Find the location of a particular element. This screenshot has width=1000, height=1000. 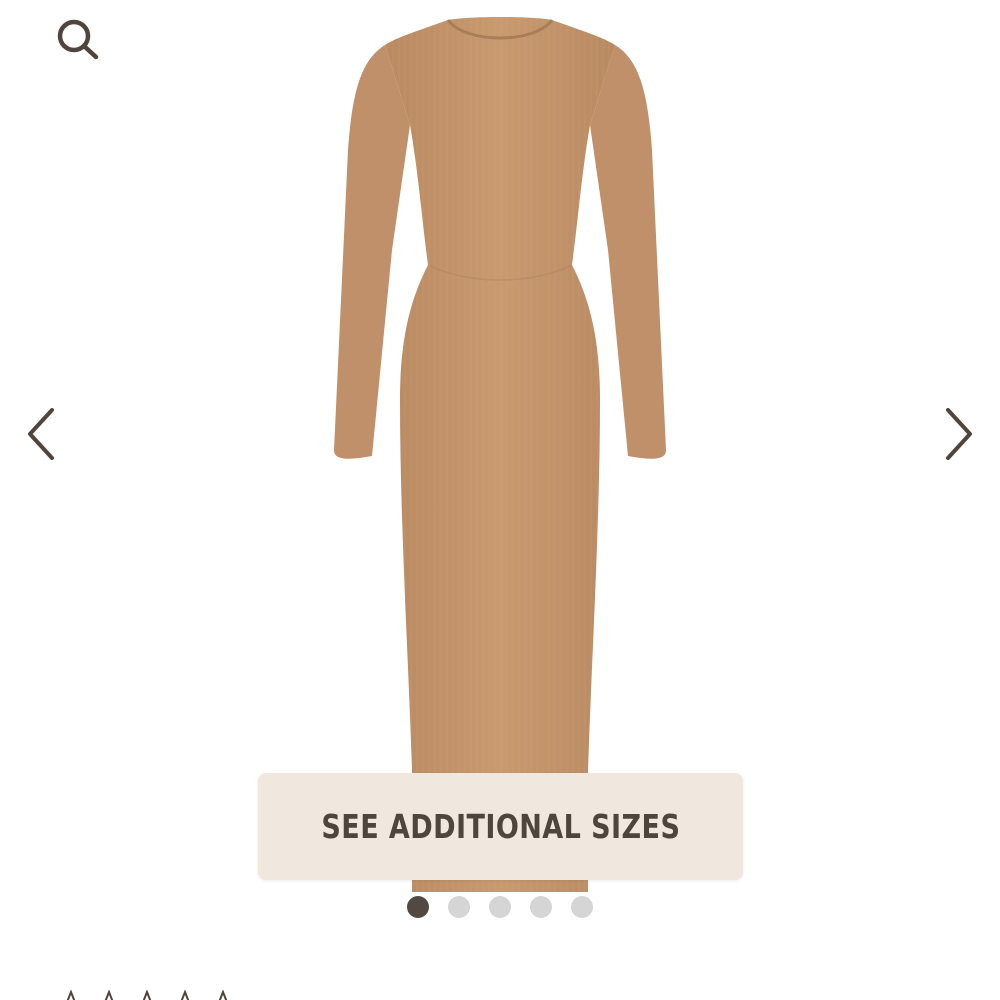

carousel-pagination is located at coordinates (500, 907).